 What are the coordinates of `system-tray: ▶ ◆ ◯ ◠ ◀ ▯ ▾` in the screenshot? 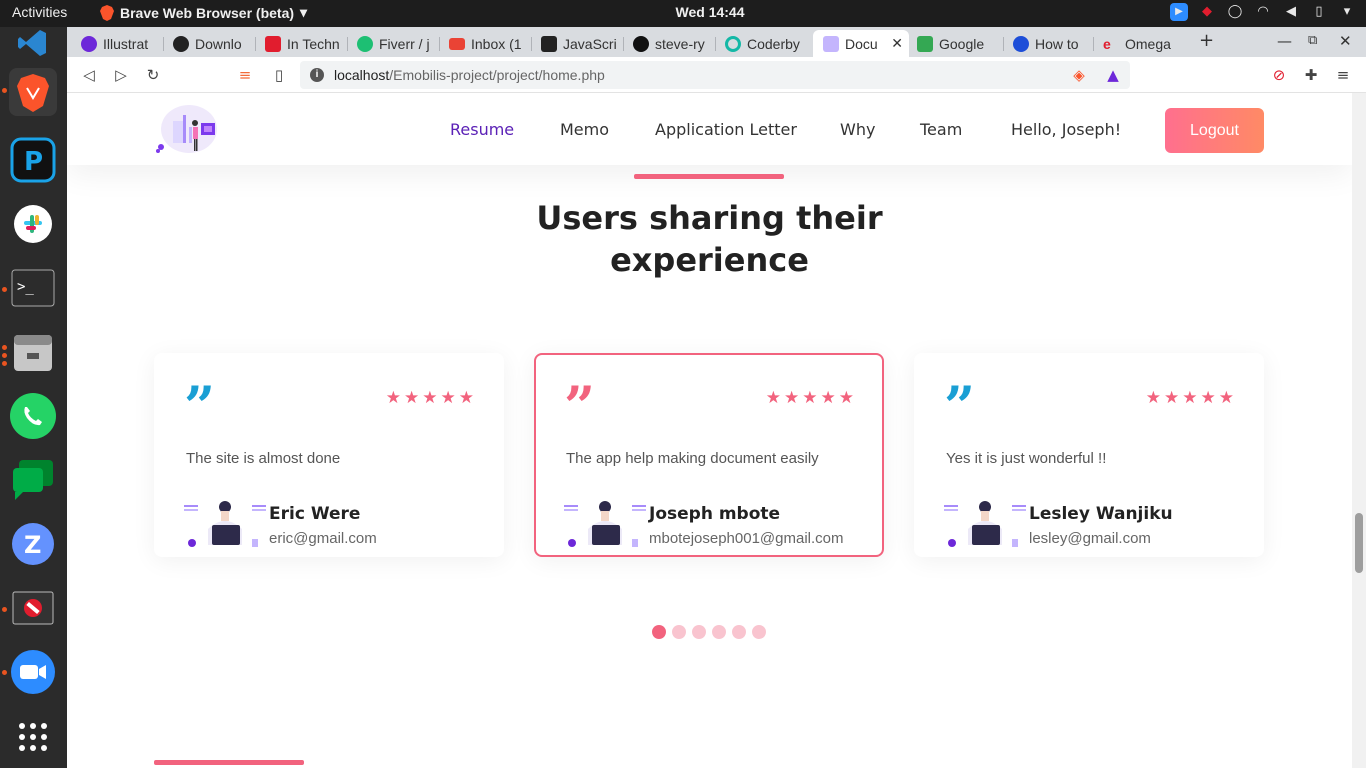 It's located at (1263, 12).